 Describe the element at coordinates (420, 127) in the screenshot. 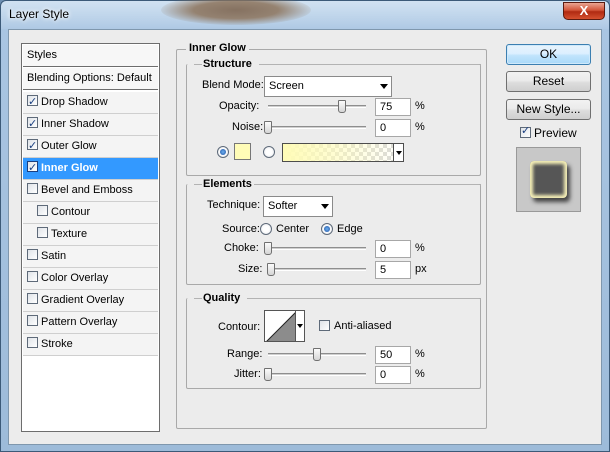

I see `noise-unit: %` at that location.